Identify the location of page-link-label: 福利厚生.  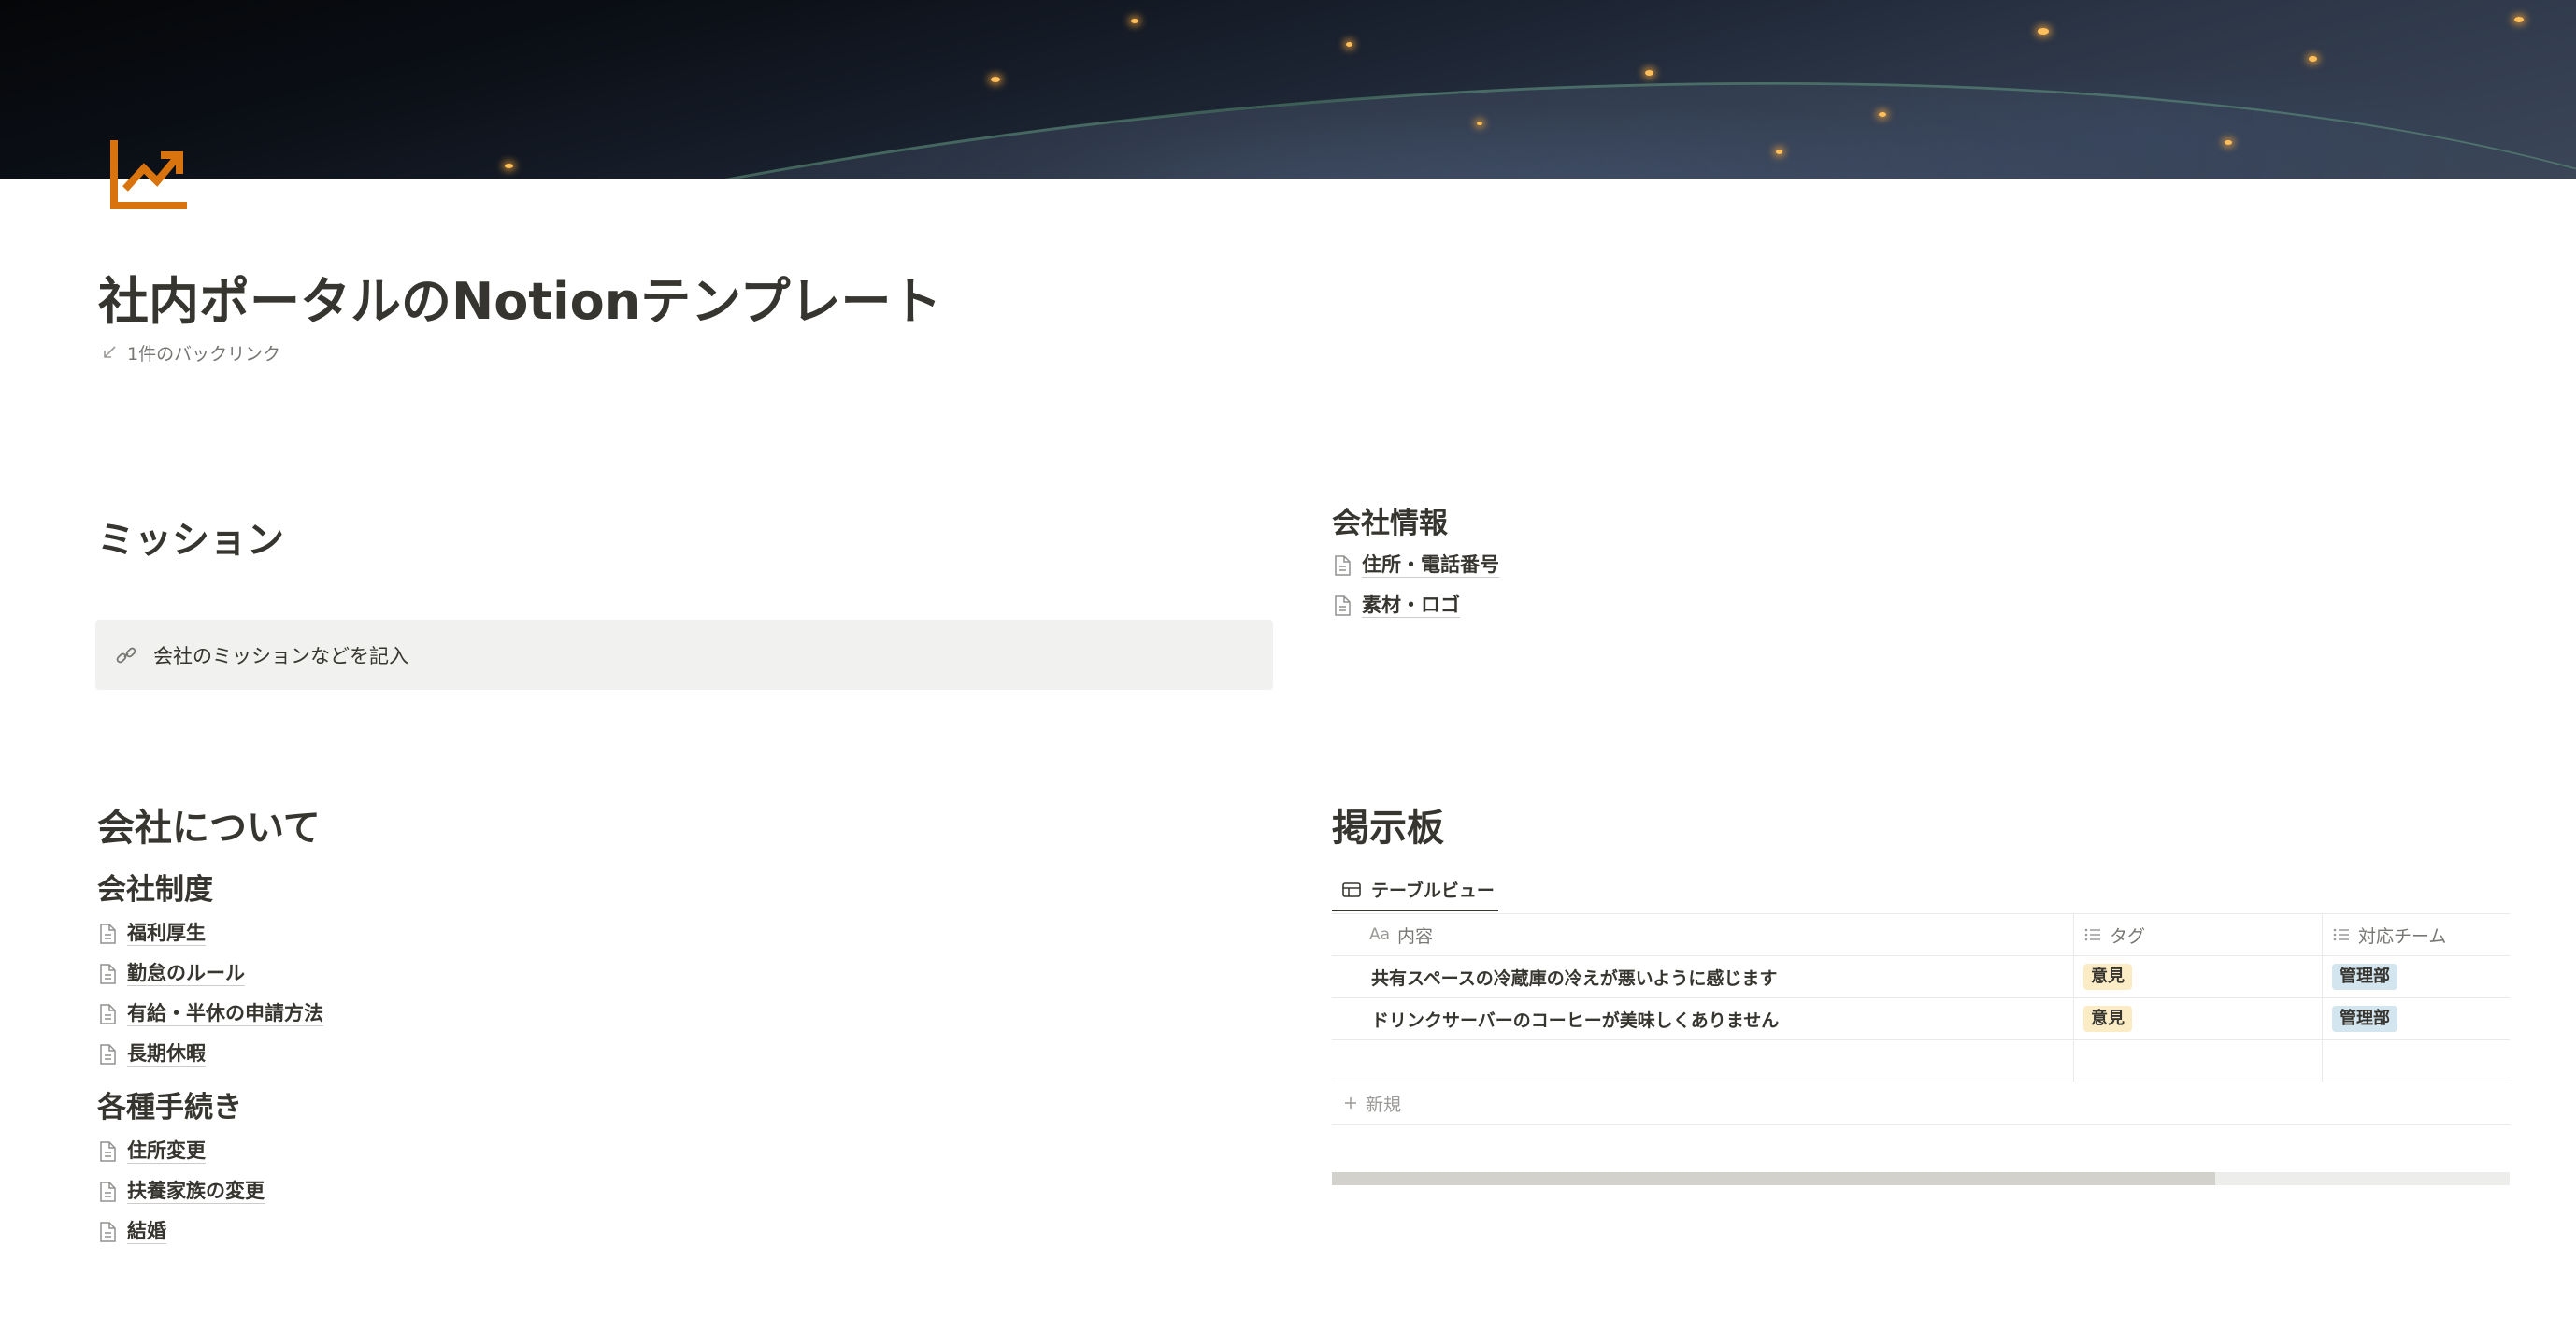
(166, 934).